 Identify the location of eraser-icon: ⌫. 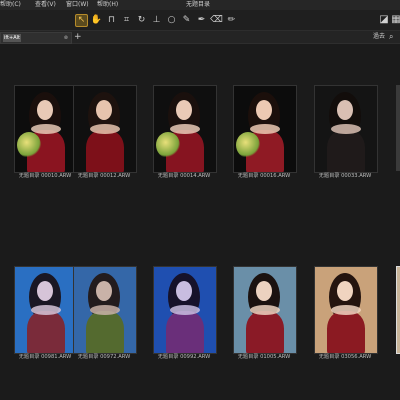
(216, 20).